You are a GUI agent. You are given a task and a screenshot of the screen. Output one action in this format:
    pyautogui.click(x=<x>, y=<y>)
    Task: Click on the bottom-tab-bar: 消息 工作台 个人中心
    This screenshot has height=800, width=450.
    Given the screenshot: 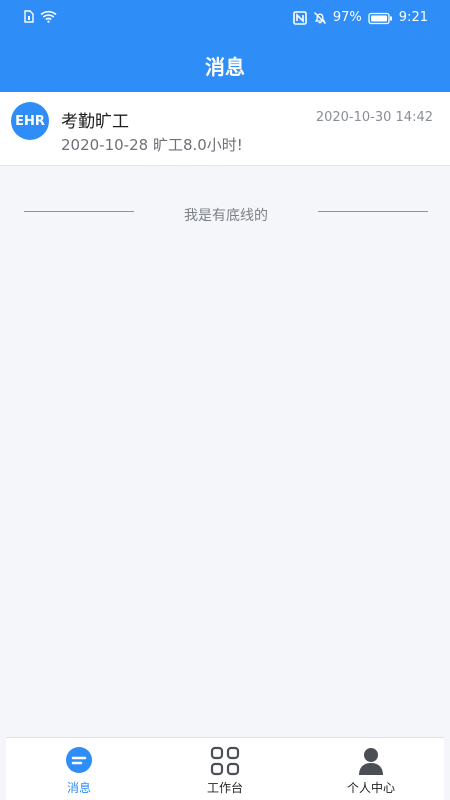 What is the action you would take?
    pyautogui.click(x=225, y=768)
    